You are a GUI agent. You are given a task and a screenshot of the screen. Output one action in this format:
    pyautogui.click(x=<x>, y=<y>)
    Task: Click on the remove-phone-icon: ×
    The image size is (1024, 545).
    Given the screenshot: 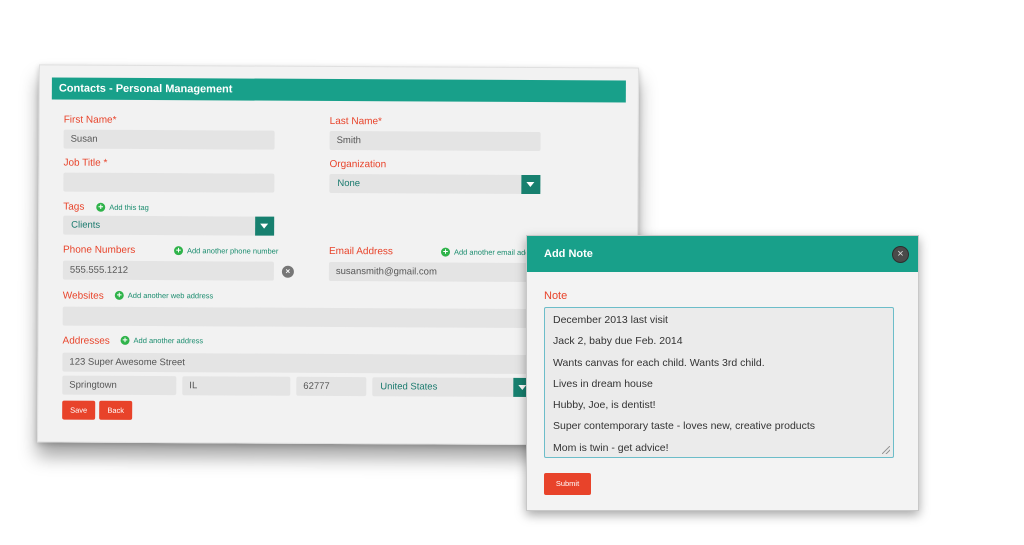 What is the action you would take?
    pyautogui.click(x=287, y=271)
    